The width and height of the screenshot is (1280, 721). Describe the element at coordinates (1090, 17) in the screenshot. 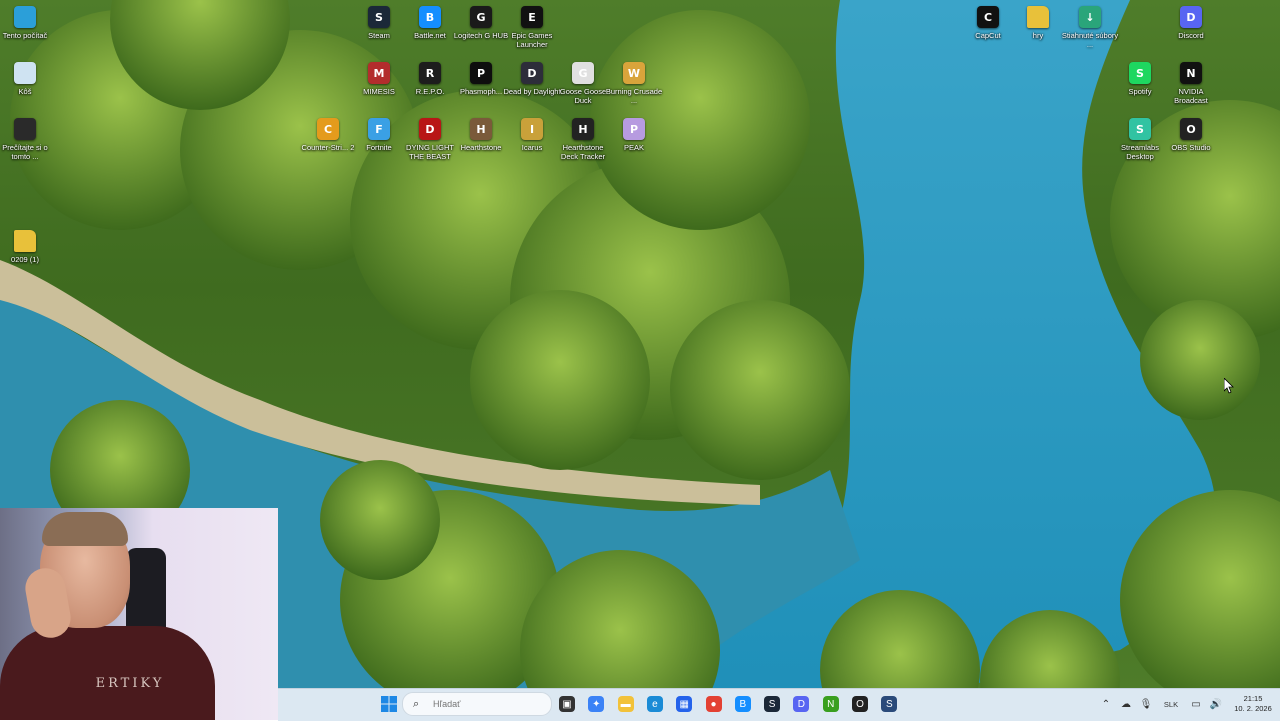

I see `downloads-icon: ↓` at that location.